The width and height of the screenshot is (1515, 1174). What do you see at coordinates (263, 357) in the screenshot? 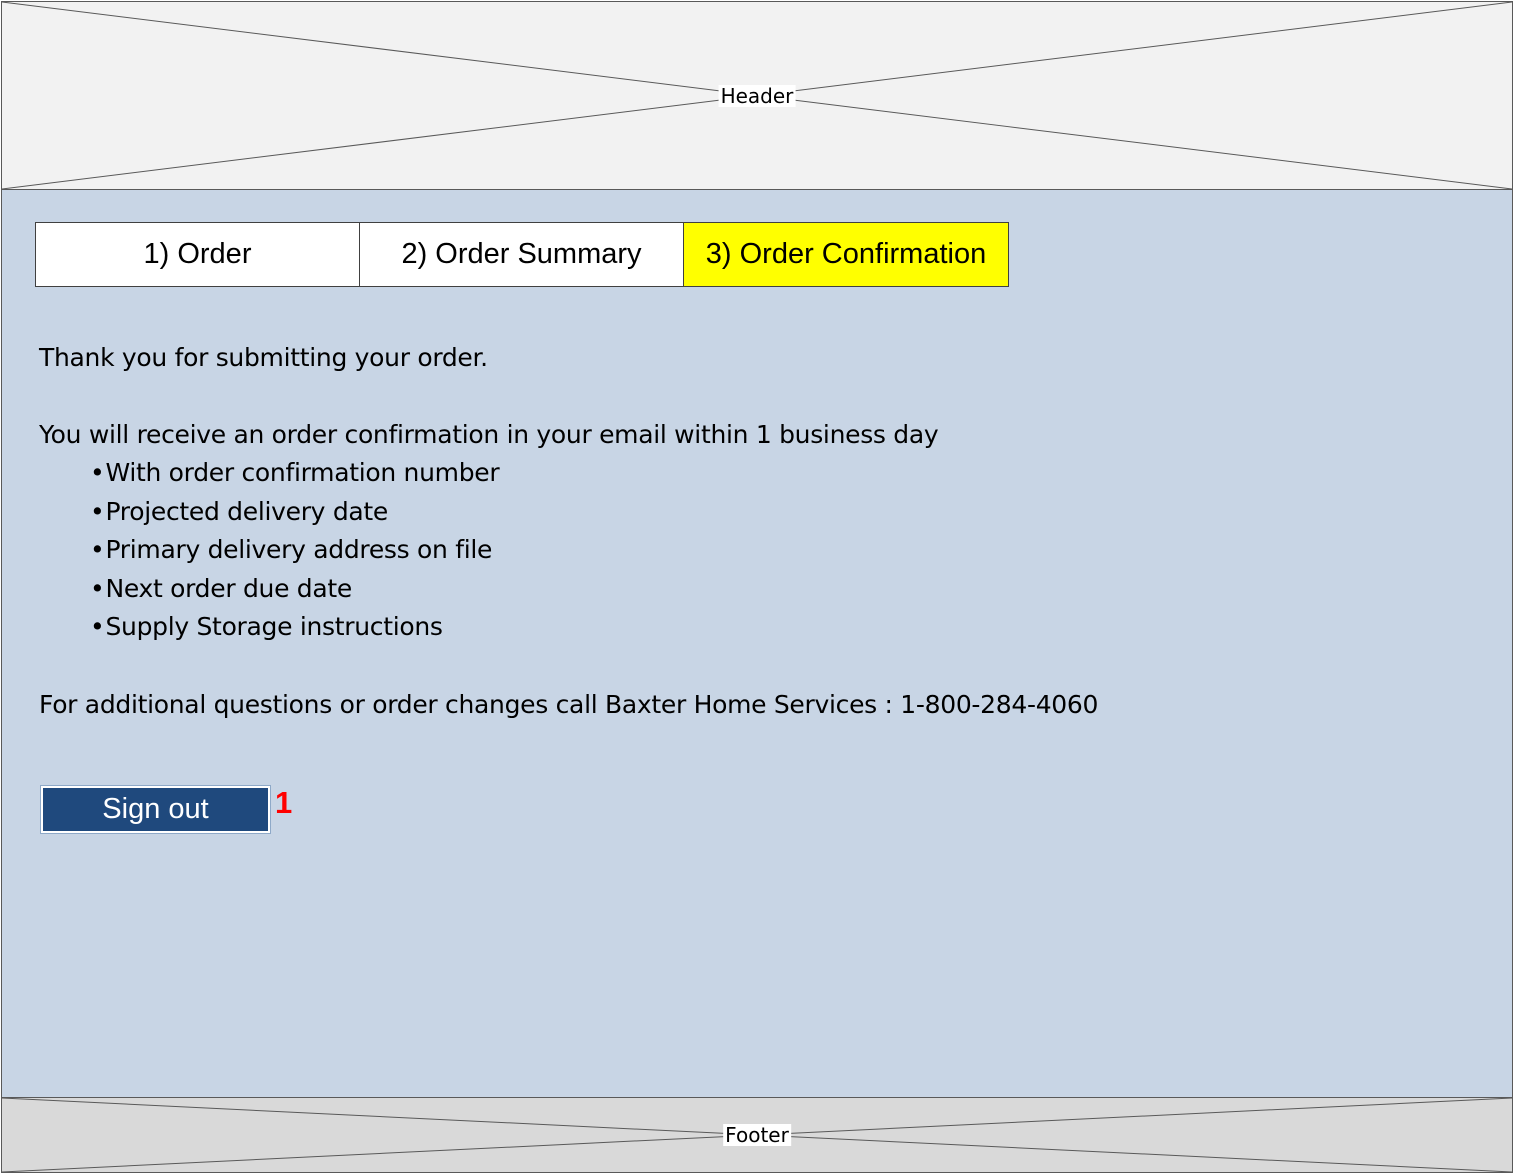
I see `thank-you-text: Thank you for submitting your order.` at bounding box center [263, 357].